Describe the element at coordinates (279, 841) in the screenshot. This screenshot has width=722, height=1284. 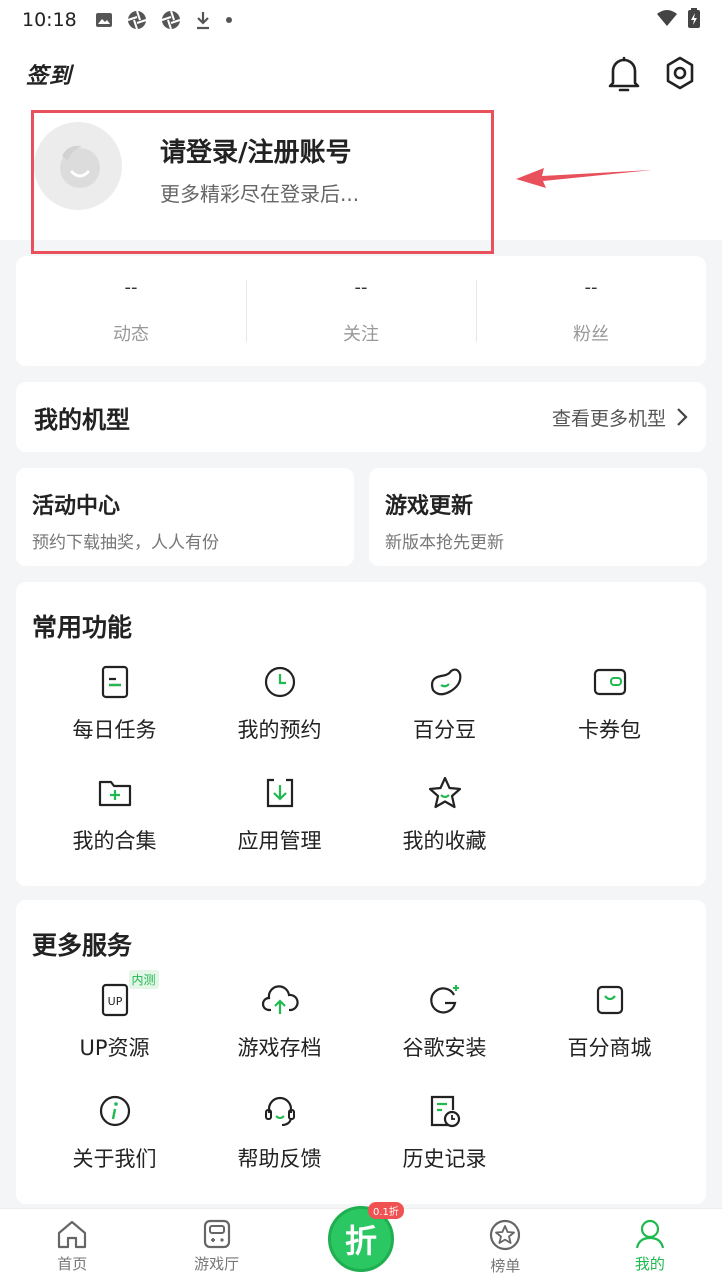
I see `item-label: 应用管理` at that location.